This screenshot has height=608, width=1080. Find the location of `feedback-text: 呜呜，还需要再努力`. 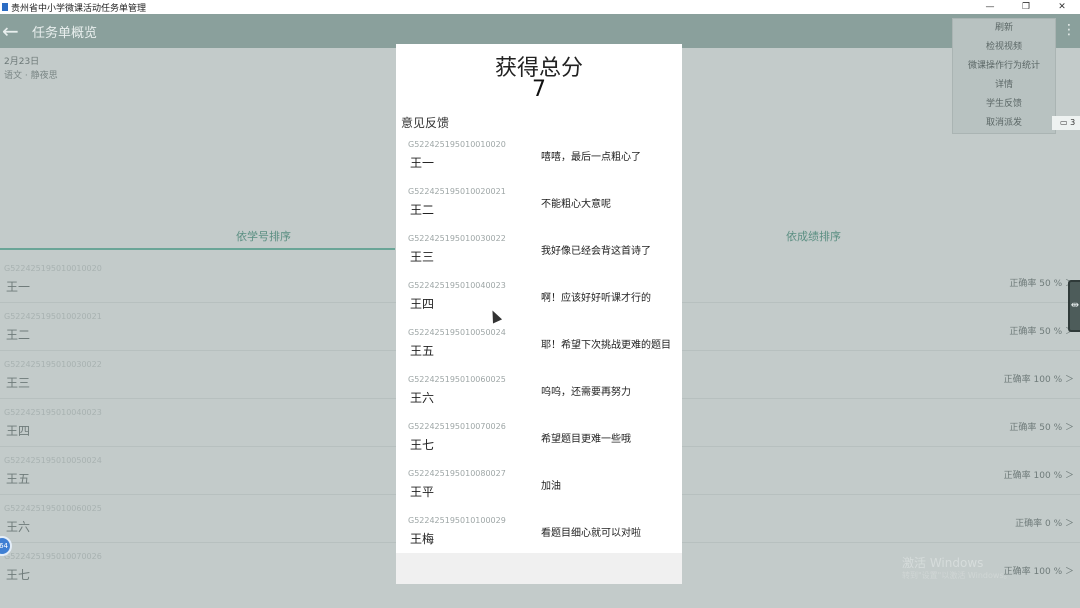

feedback-text: 呜呜，还需要再努力 is located at coordinates (586, 392).